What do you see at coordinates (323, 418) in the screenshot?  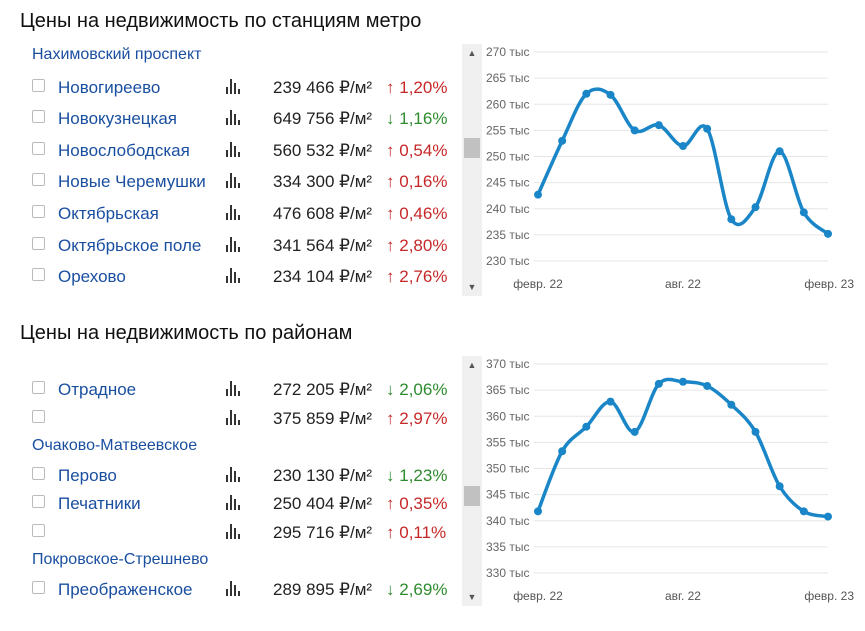 I see `item-price: 375 859 ₽/м²` at bounding box center [323, 418].